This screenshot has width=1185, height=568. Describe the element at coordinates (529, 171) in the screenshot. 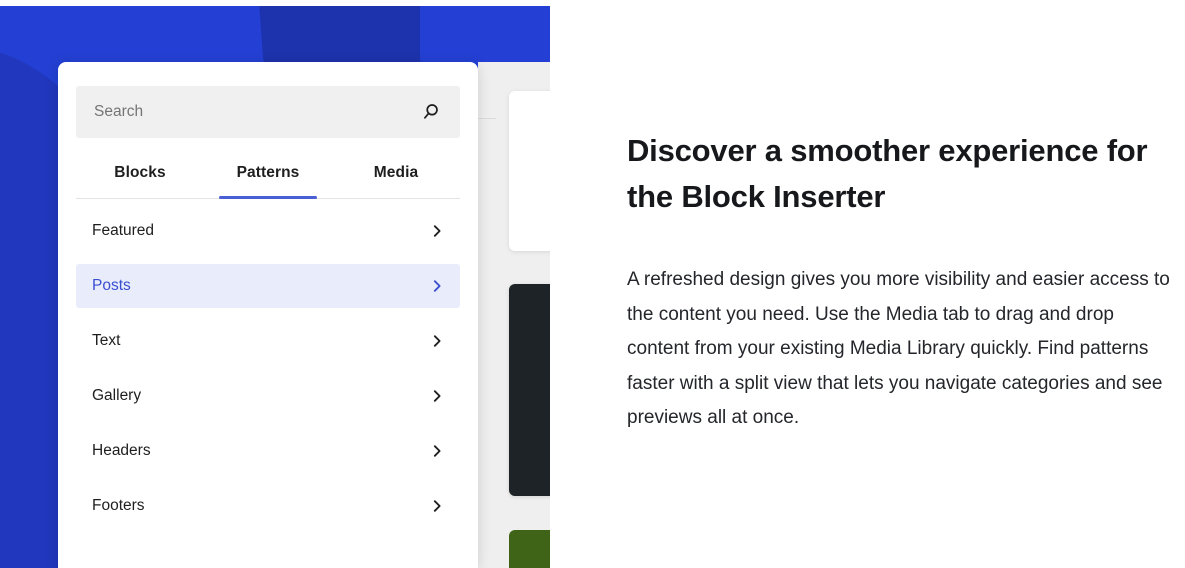

I see `preview-card-white` at that location.